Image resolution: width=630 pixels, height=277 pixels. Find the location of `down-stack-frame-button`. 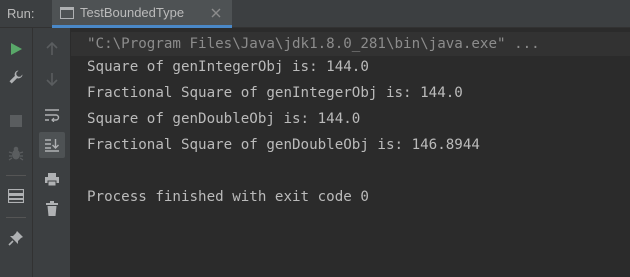

down-stack-frame-button is located at coordinates (52, 79).